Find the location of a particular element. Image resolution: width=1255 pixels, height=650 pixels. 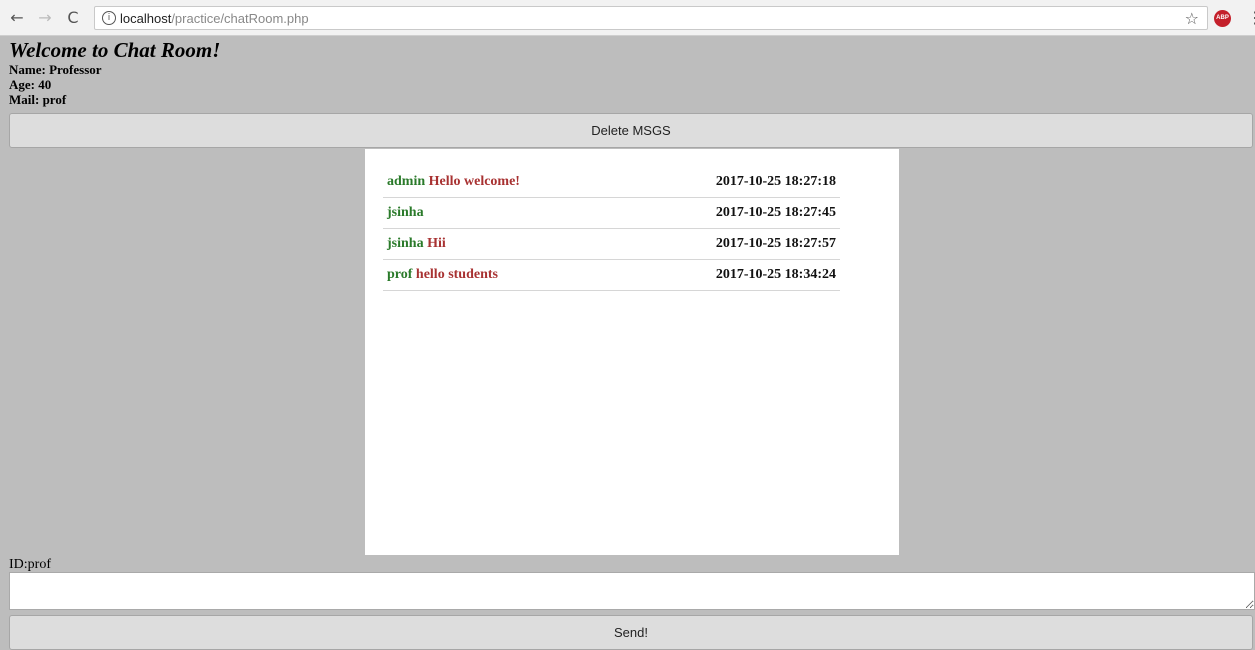

message-content: admin Hello welcome! is located at coordinates (453, 182).